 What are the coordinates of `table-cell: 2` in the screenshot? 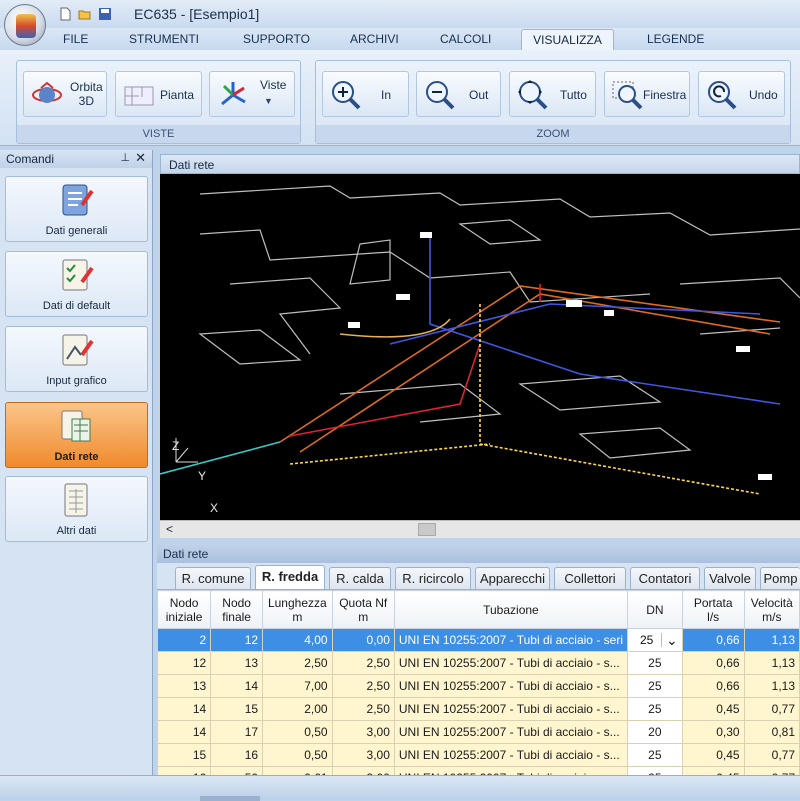 It's located at (184, 640).